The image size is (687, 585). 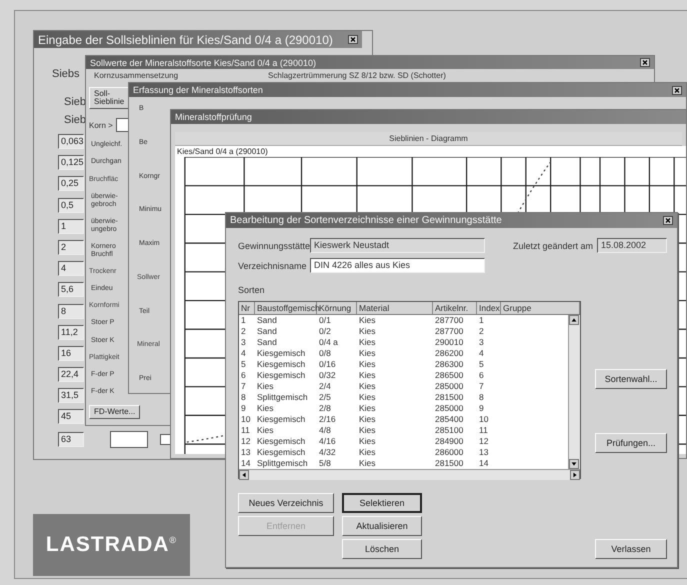 What do you see at coordinates (71, 290) in the screenshot?
I see `sieve-size-field: 5,6` at bounding box center [71, 290].